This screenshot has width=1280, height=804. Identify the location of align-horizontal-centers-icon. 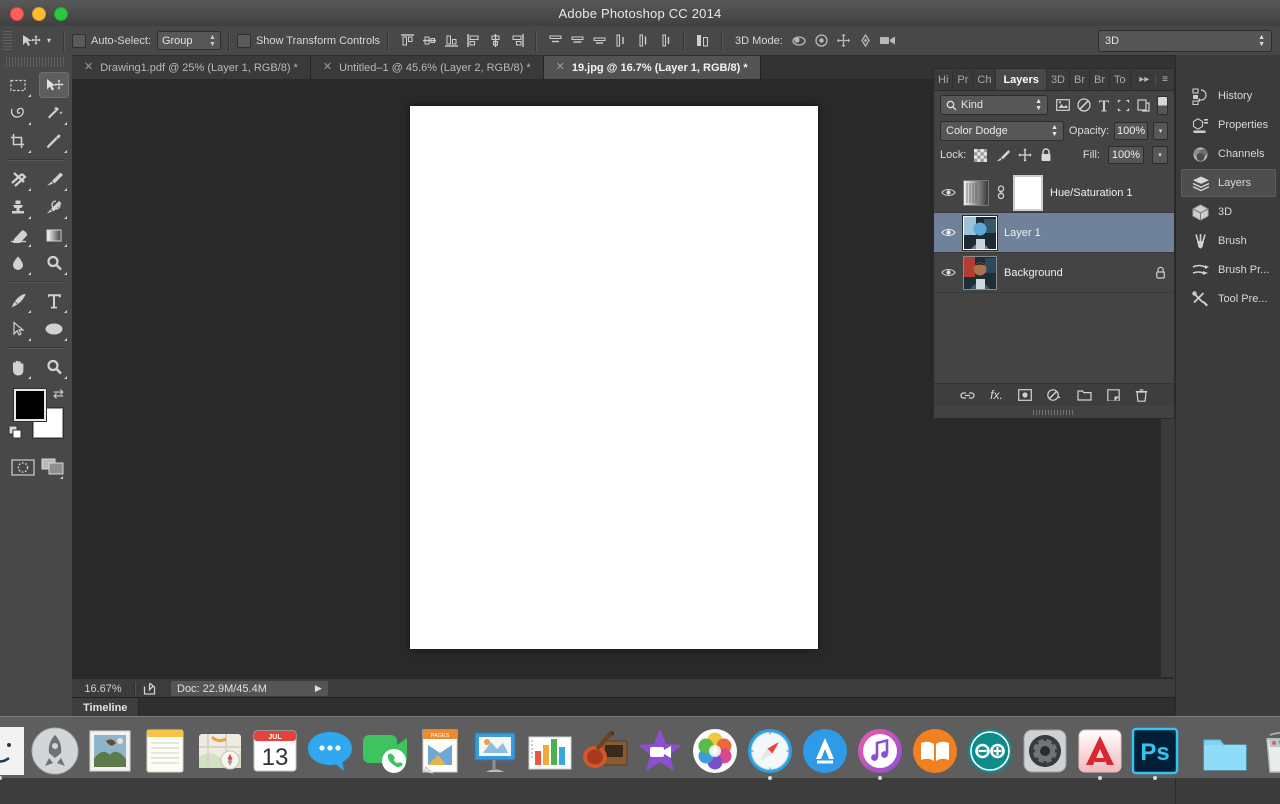
(495, 40).